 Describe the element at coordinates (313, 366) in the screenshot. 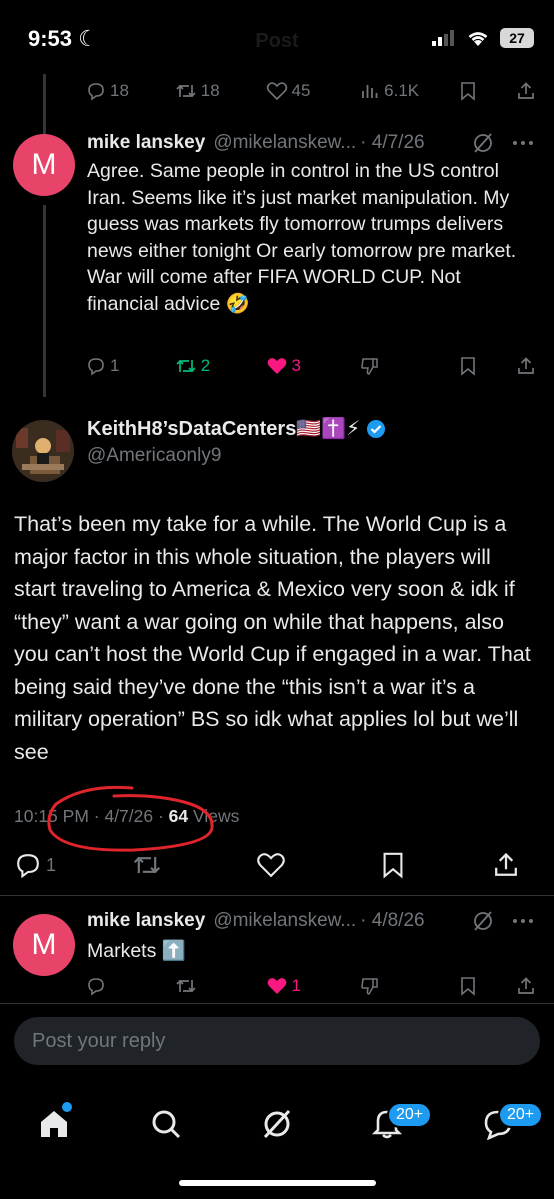

I see `like-button: 3` at that location.